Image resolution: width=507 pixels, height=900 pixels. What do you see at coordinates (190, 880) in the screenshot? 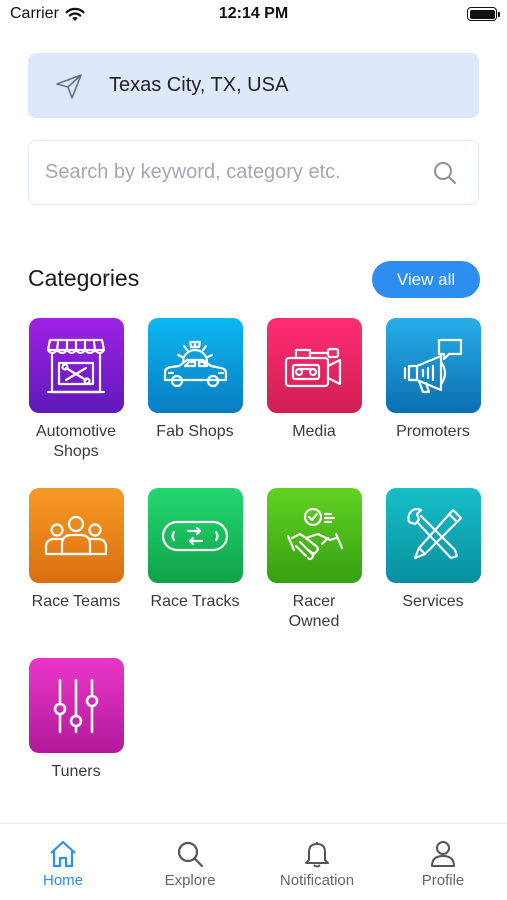
I see `nav-label: Explore` at bounding box center [190, 880].